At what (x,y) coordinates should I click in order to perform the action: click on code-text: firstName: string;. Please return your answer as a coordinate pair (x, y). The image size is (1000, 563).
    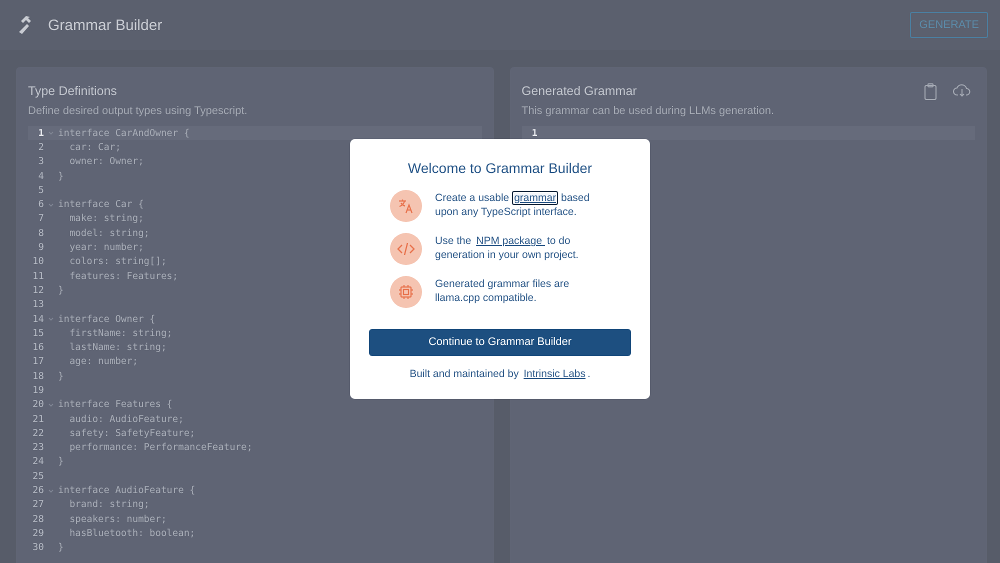
    Looking at the image, I should click on (120, 333).